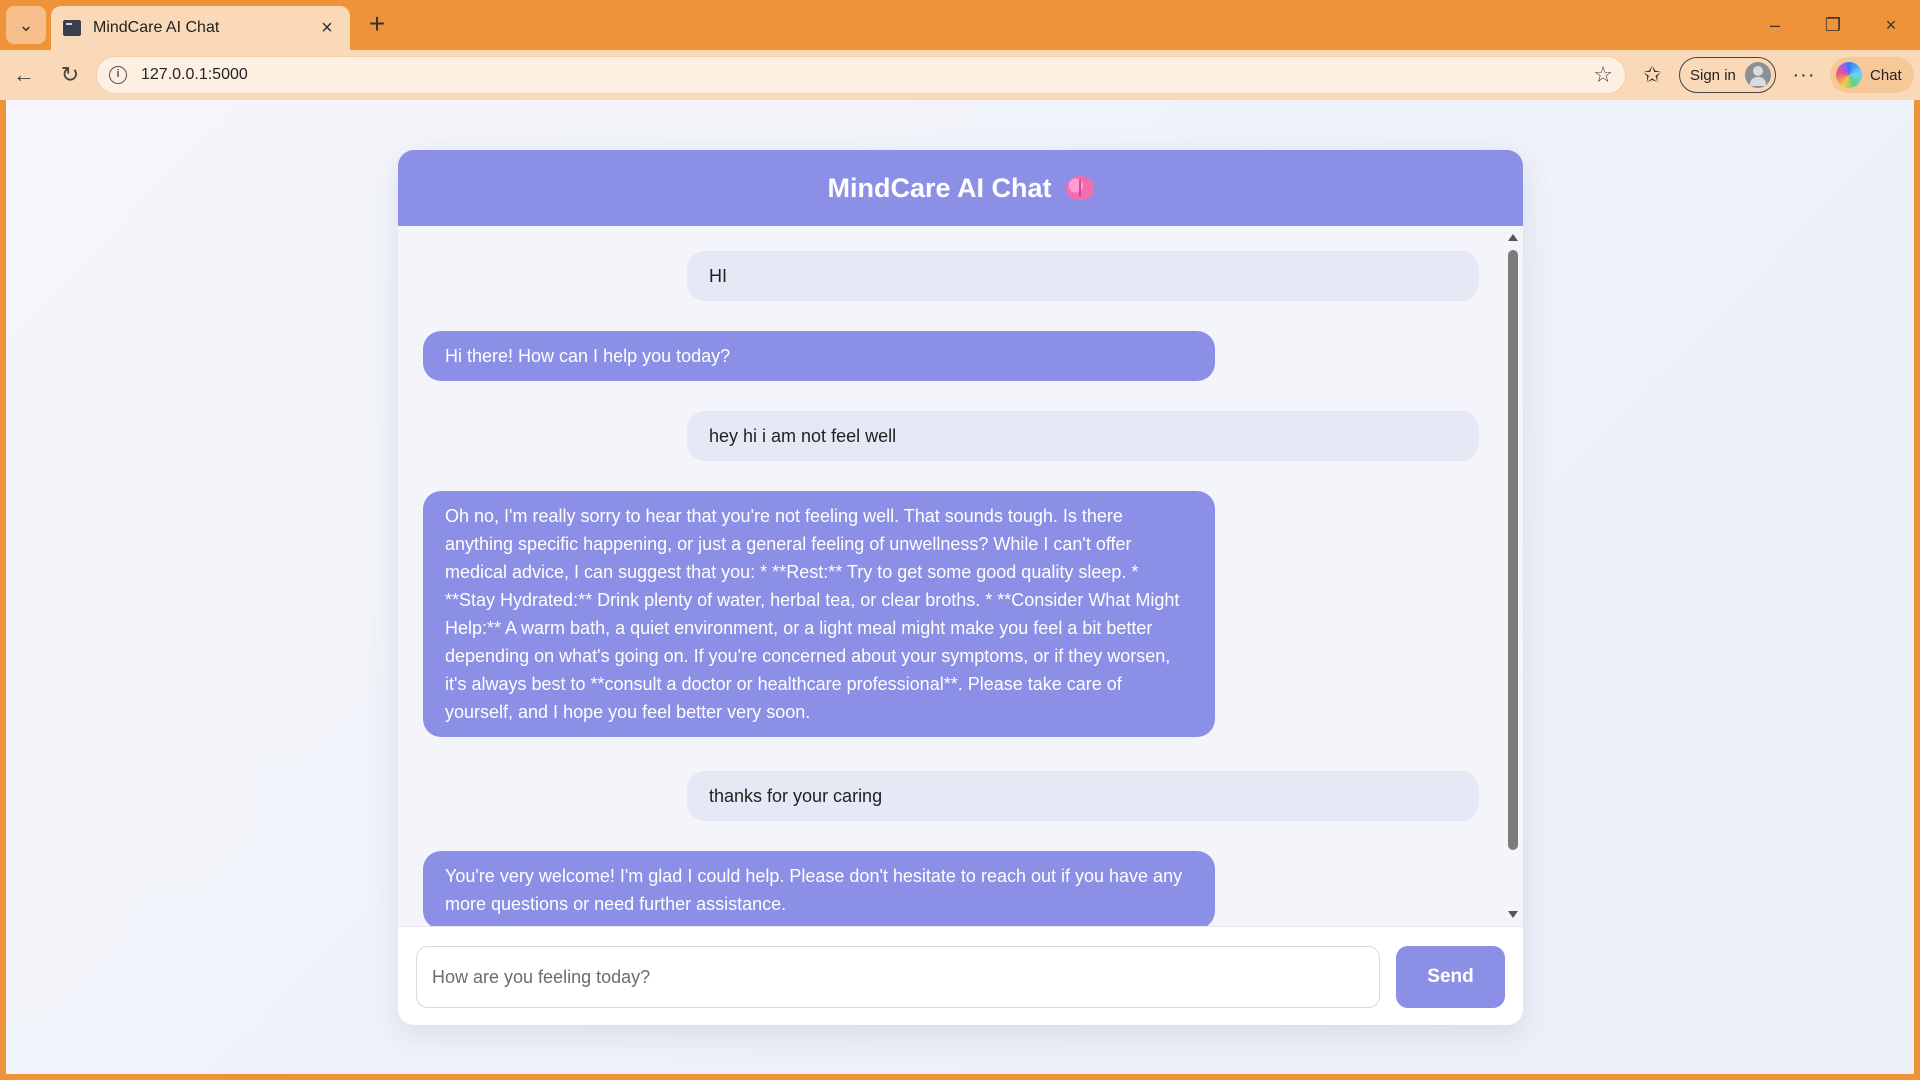  I want to click on favorites-icon: ✩, so click(1652, 75).